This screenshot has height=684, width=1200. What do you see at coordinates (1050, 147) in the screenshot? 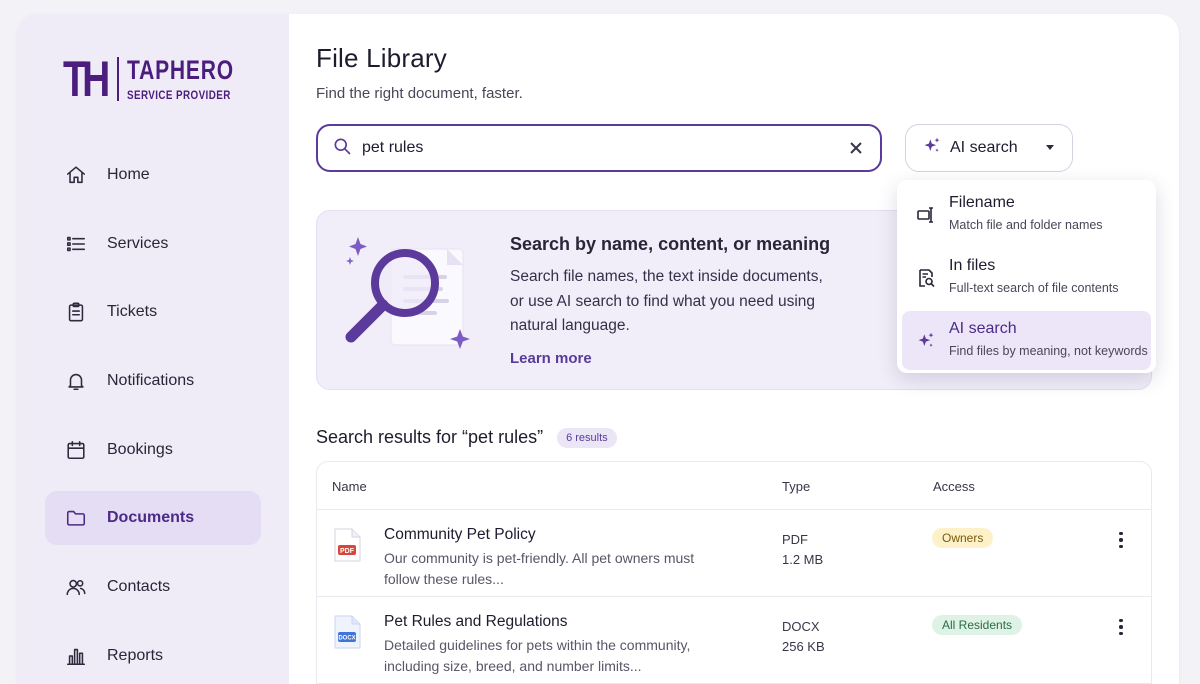
I see `chevron-down-icon` at bounding box center [1050, 147].